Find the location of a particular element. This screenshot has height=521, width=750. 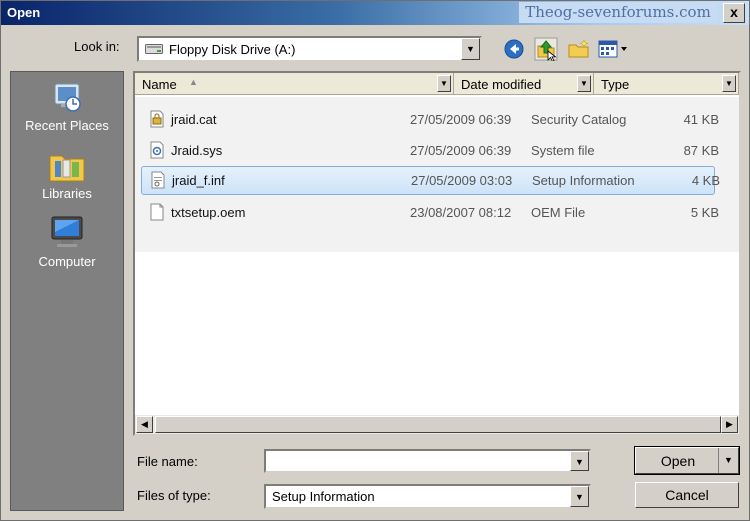

scroll-right-button: ▶ is located at coordinates (729, 424).